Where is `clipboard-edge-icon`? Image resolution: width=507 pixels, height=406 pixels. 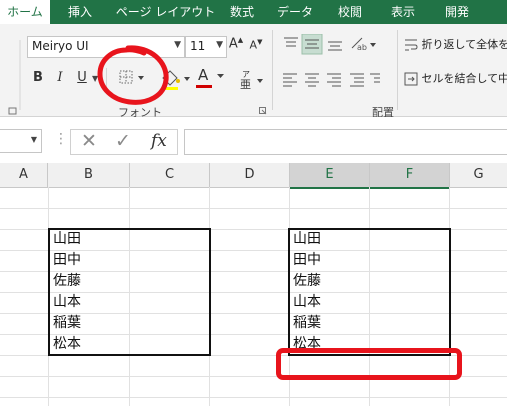 clipboard-edge-icon is located at coordinates (14, 77).